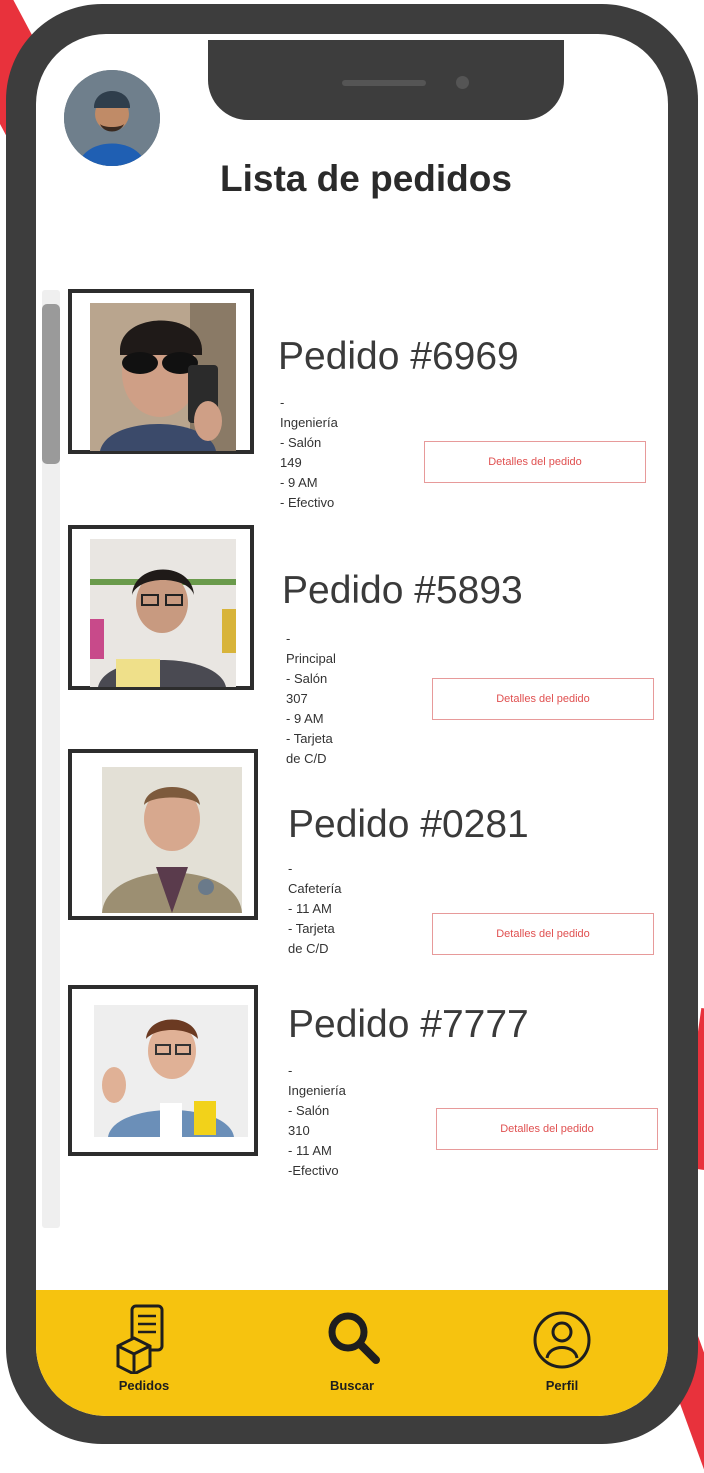 The height and width of the screenshot is (1473, 704). Describe the element at coordinates (307, 502) in the screenshot. I see `order-detail: - Efectivo` at that location.